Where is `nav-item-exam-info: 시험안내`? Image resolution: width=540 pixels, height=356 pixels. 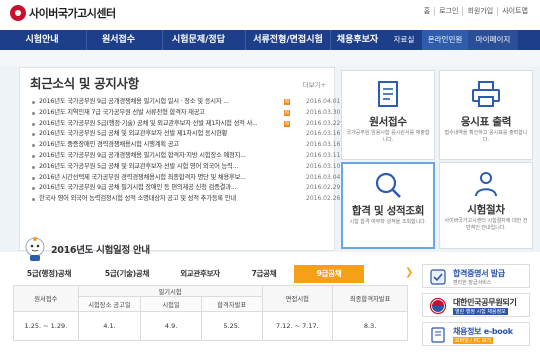 nav-item-exam-info: 시험안내 is located at coordinates (42, 40).